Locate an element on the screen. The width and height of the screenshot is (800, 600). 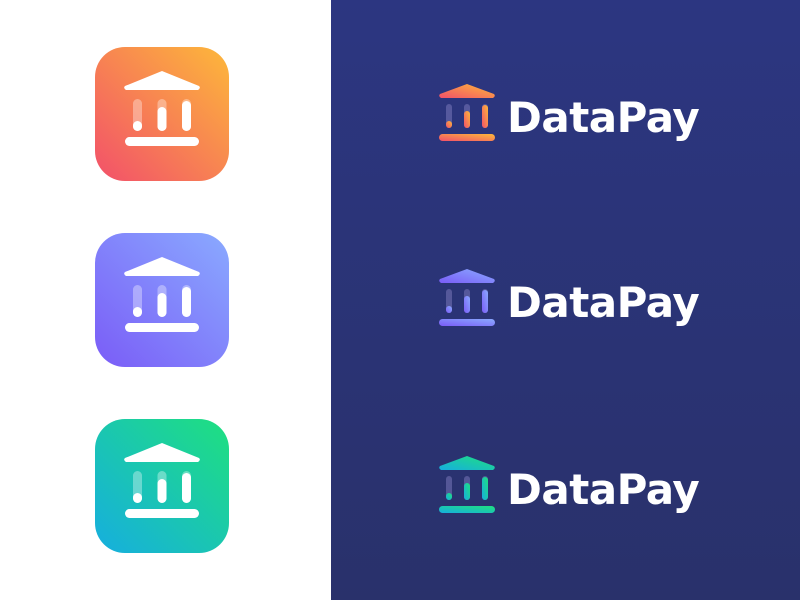
app-icon-orange is located at coordinates (162, 114).